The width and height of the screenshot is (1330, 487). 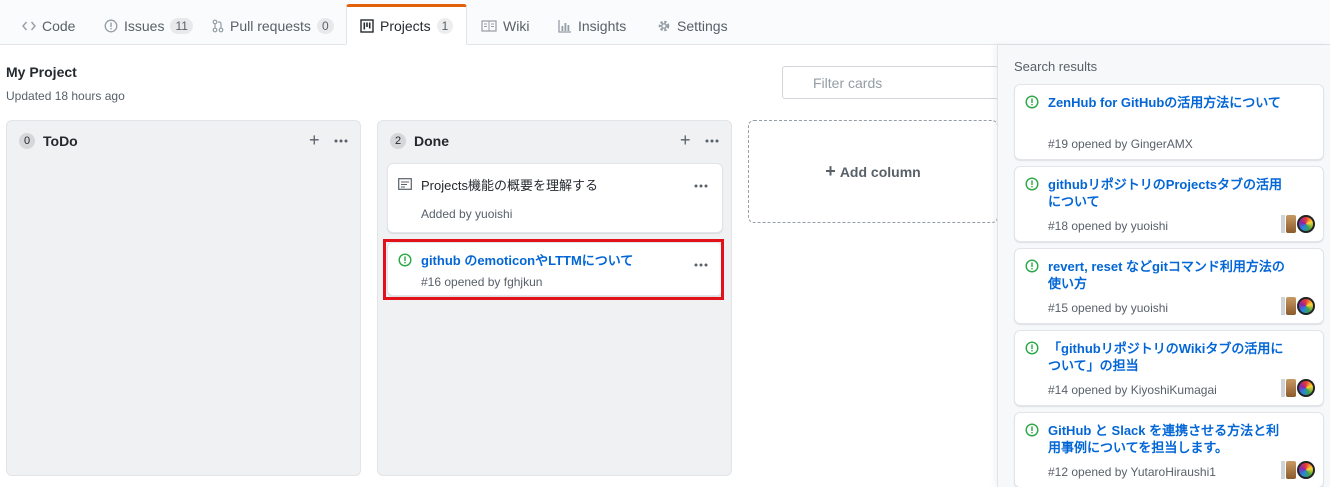 What do you see at coordinates (527, 260) in the screenshot?
I see `issue-title-link: github のemoticonやLTTMについて` at bounding box center [527, 260].